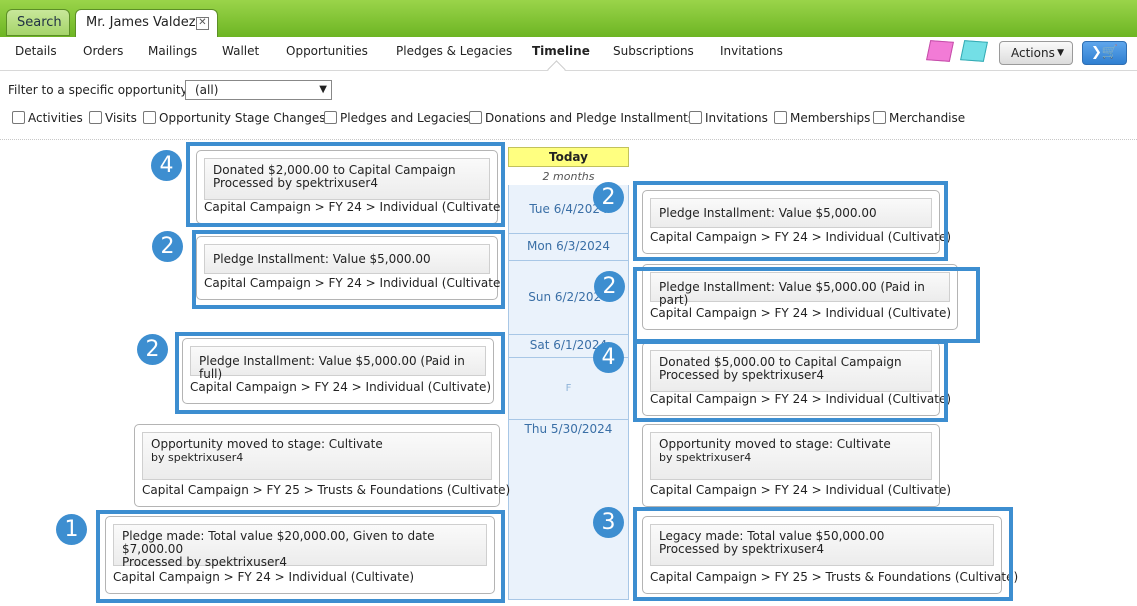 The image size is (1137, 606). I want to click on nav-opportunities: Opportunities, so click(327, 51).